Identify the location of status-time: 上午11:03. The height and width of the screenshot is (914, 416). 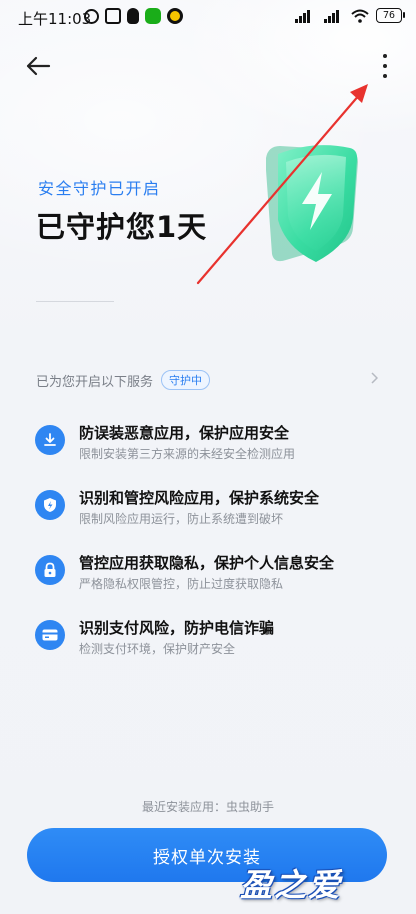
(55, 19).